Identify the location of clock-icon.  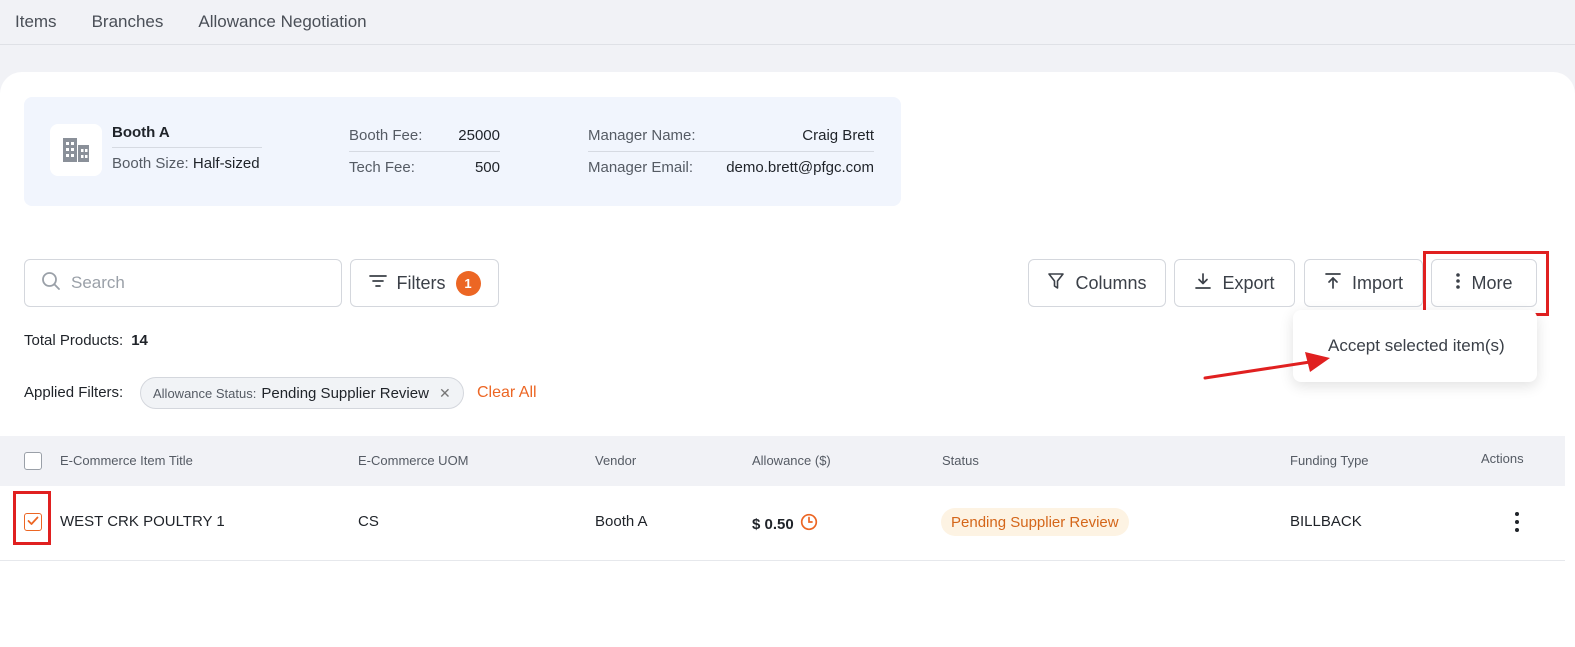
(809, 524).